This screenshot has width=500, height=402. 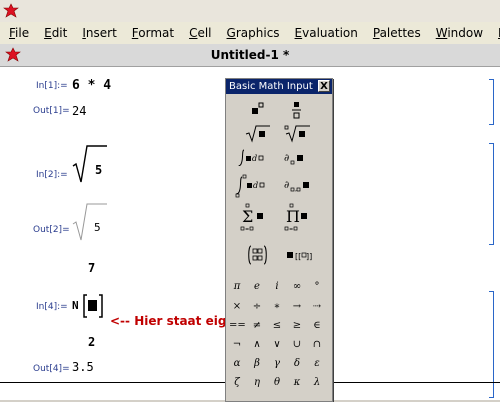 What do you see at coordinates (317, 382) in the screenshot?
I see `symbol-lambda-button: λ` at bounding box center [317, 382].